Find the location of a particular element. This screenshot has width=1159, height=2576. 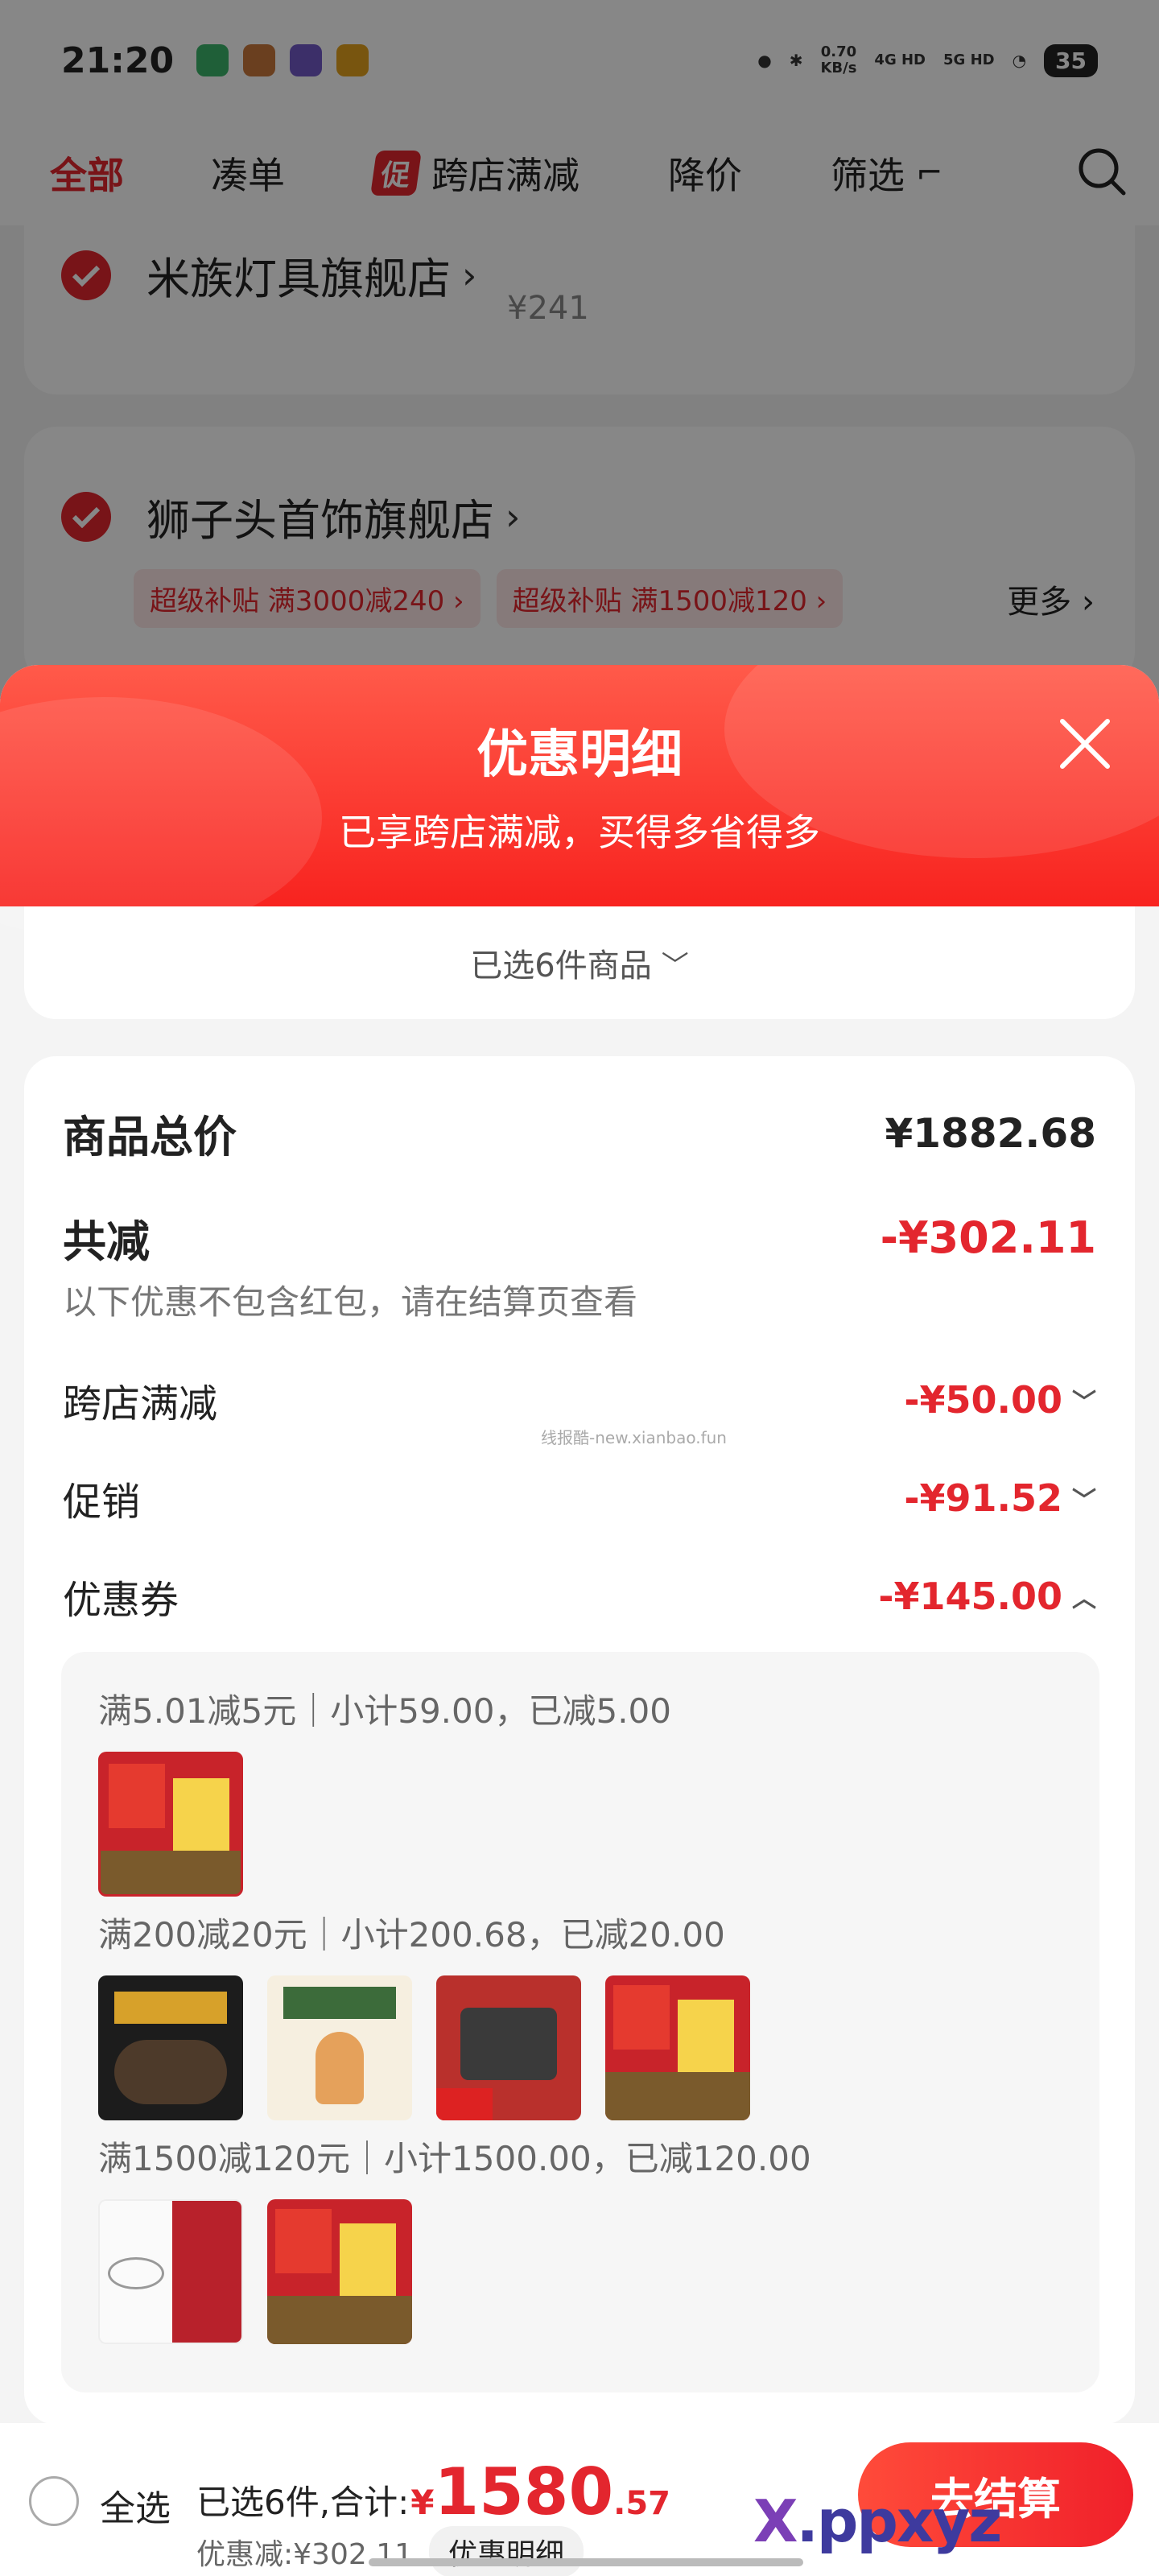

item-label: 跨店满减 is located at coordinates (140, 1403).